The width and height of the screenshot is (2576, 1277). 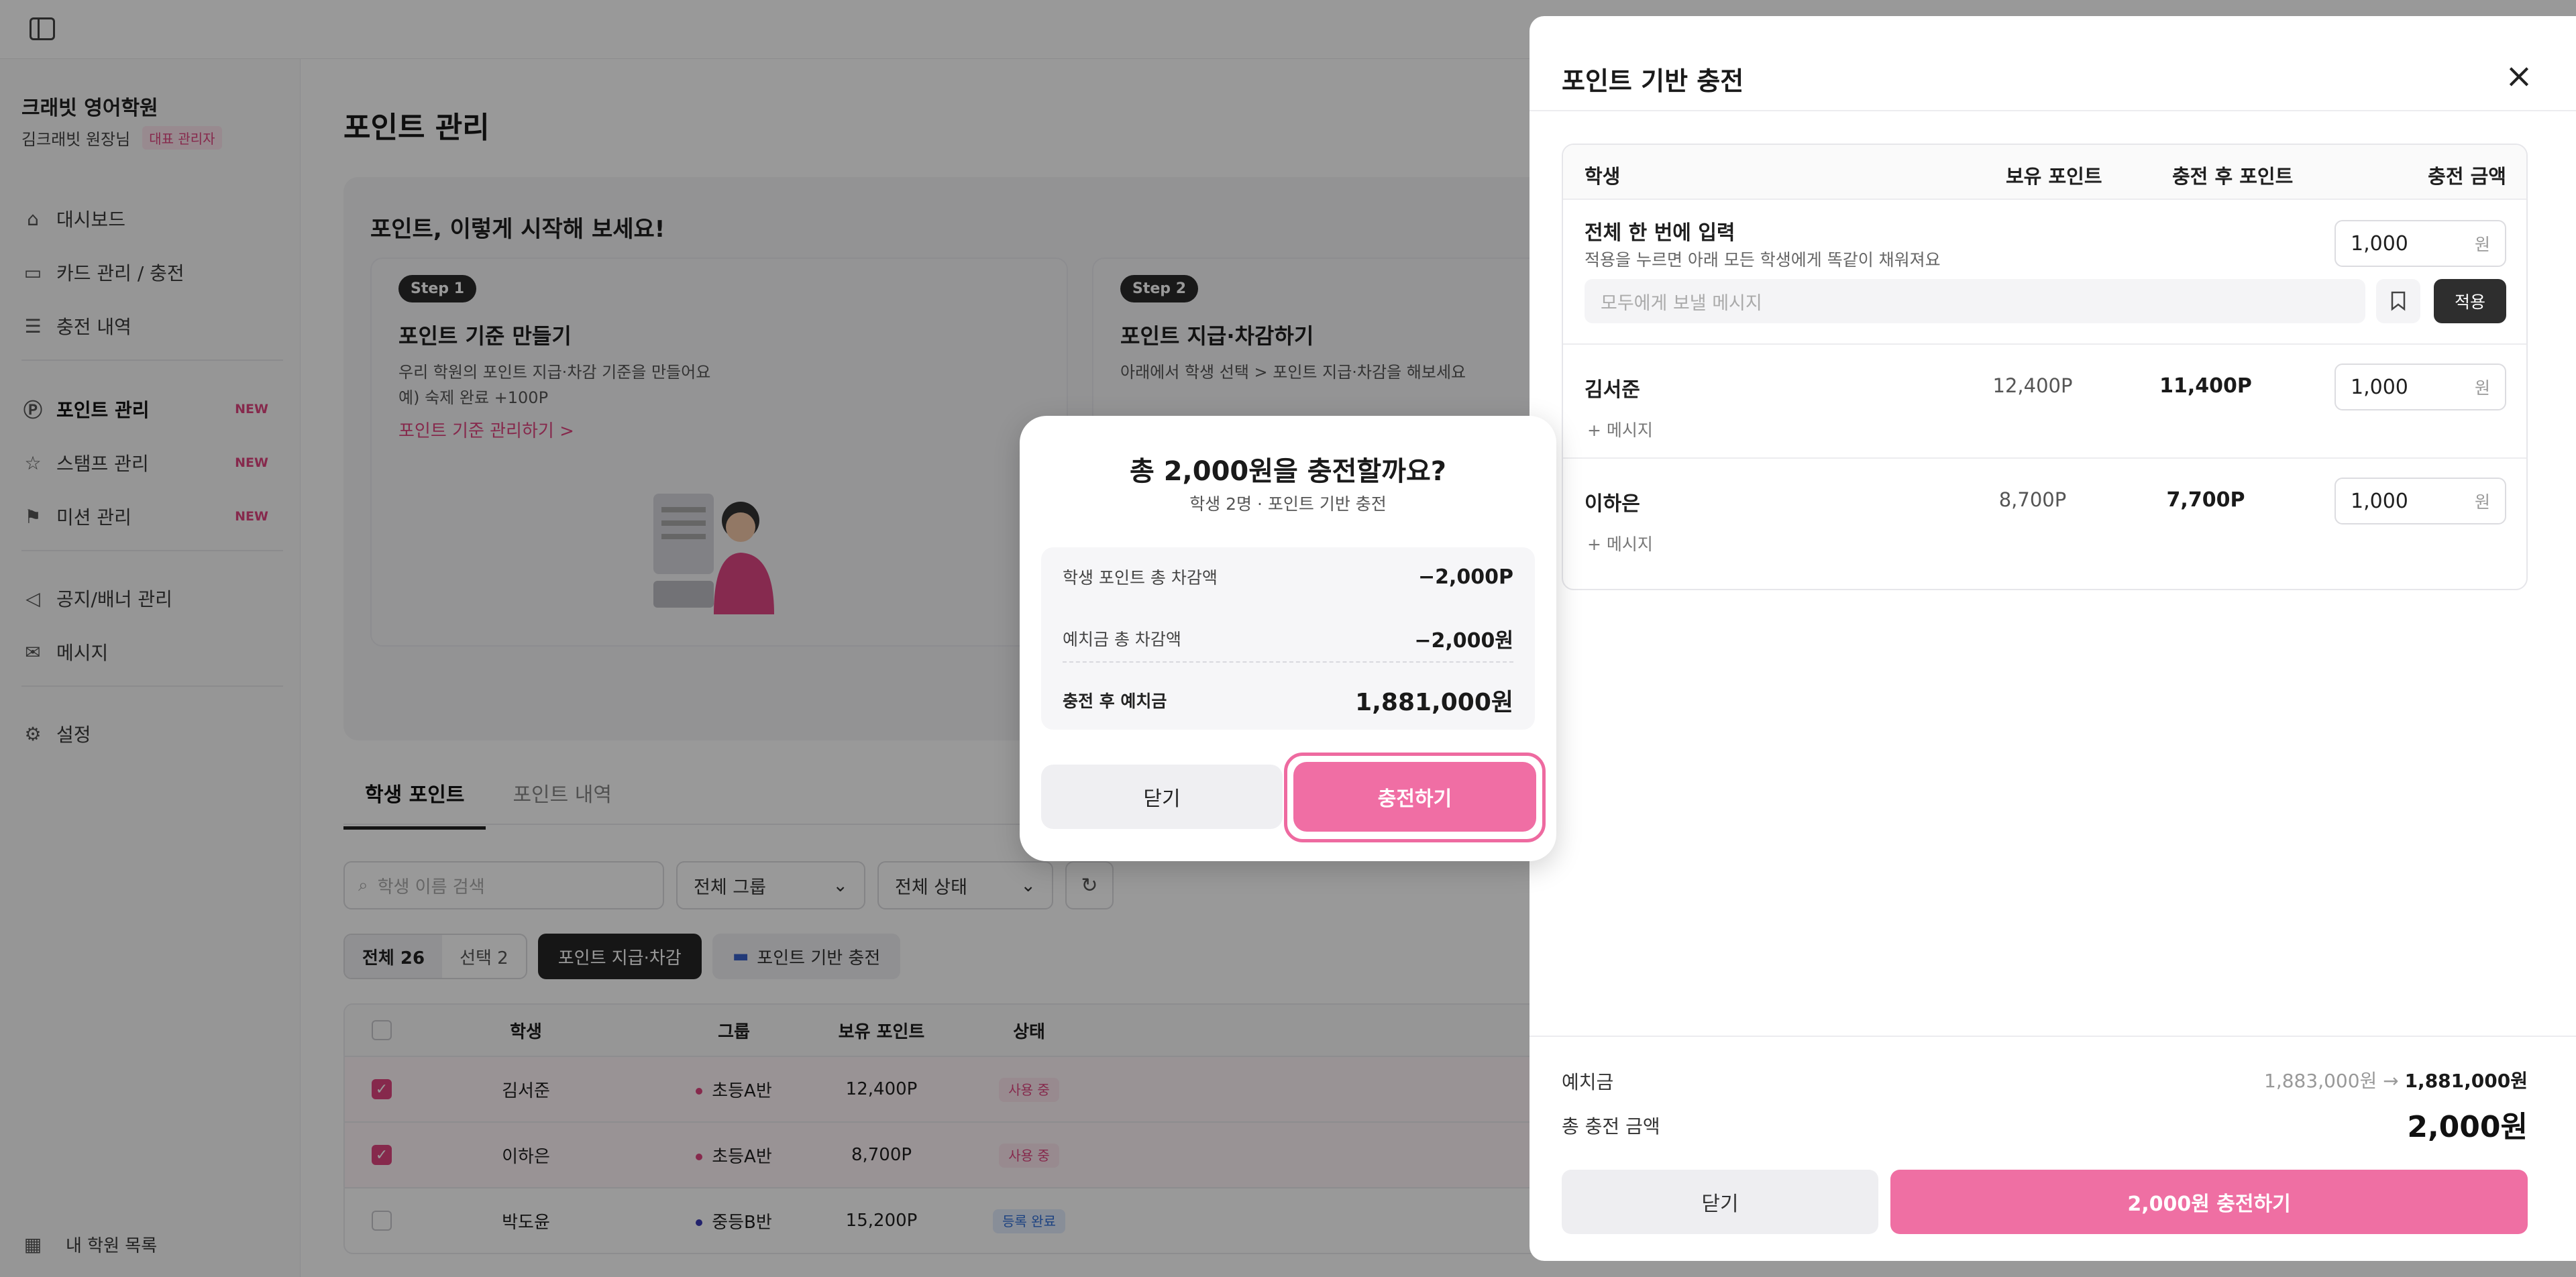 What do you see at coordinates (1414, 797) in the screenshot?
I see `modal-confirm-button: 충전하기` at bounding box center [1414, 797].